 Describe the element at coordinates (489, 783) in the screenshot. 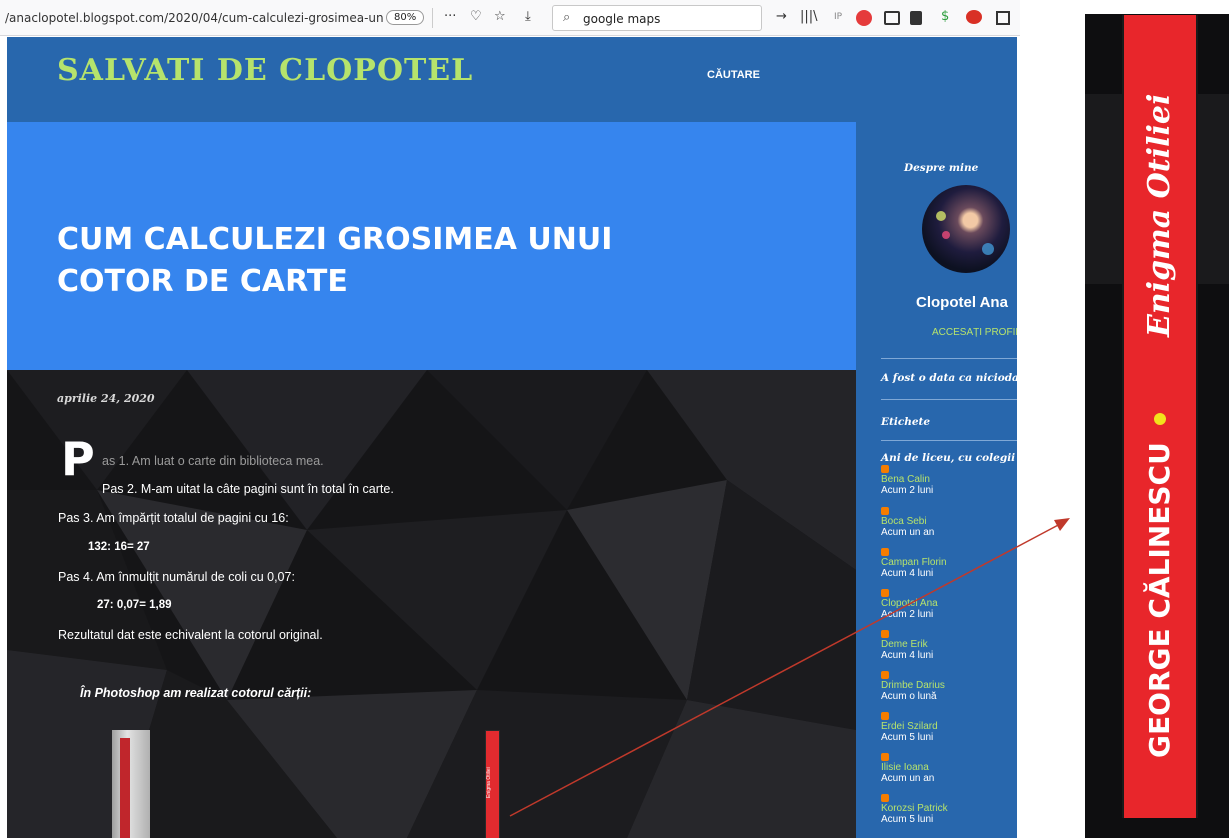

I see `spine-thumbnail-text: Enigma Otiliei` at that location.